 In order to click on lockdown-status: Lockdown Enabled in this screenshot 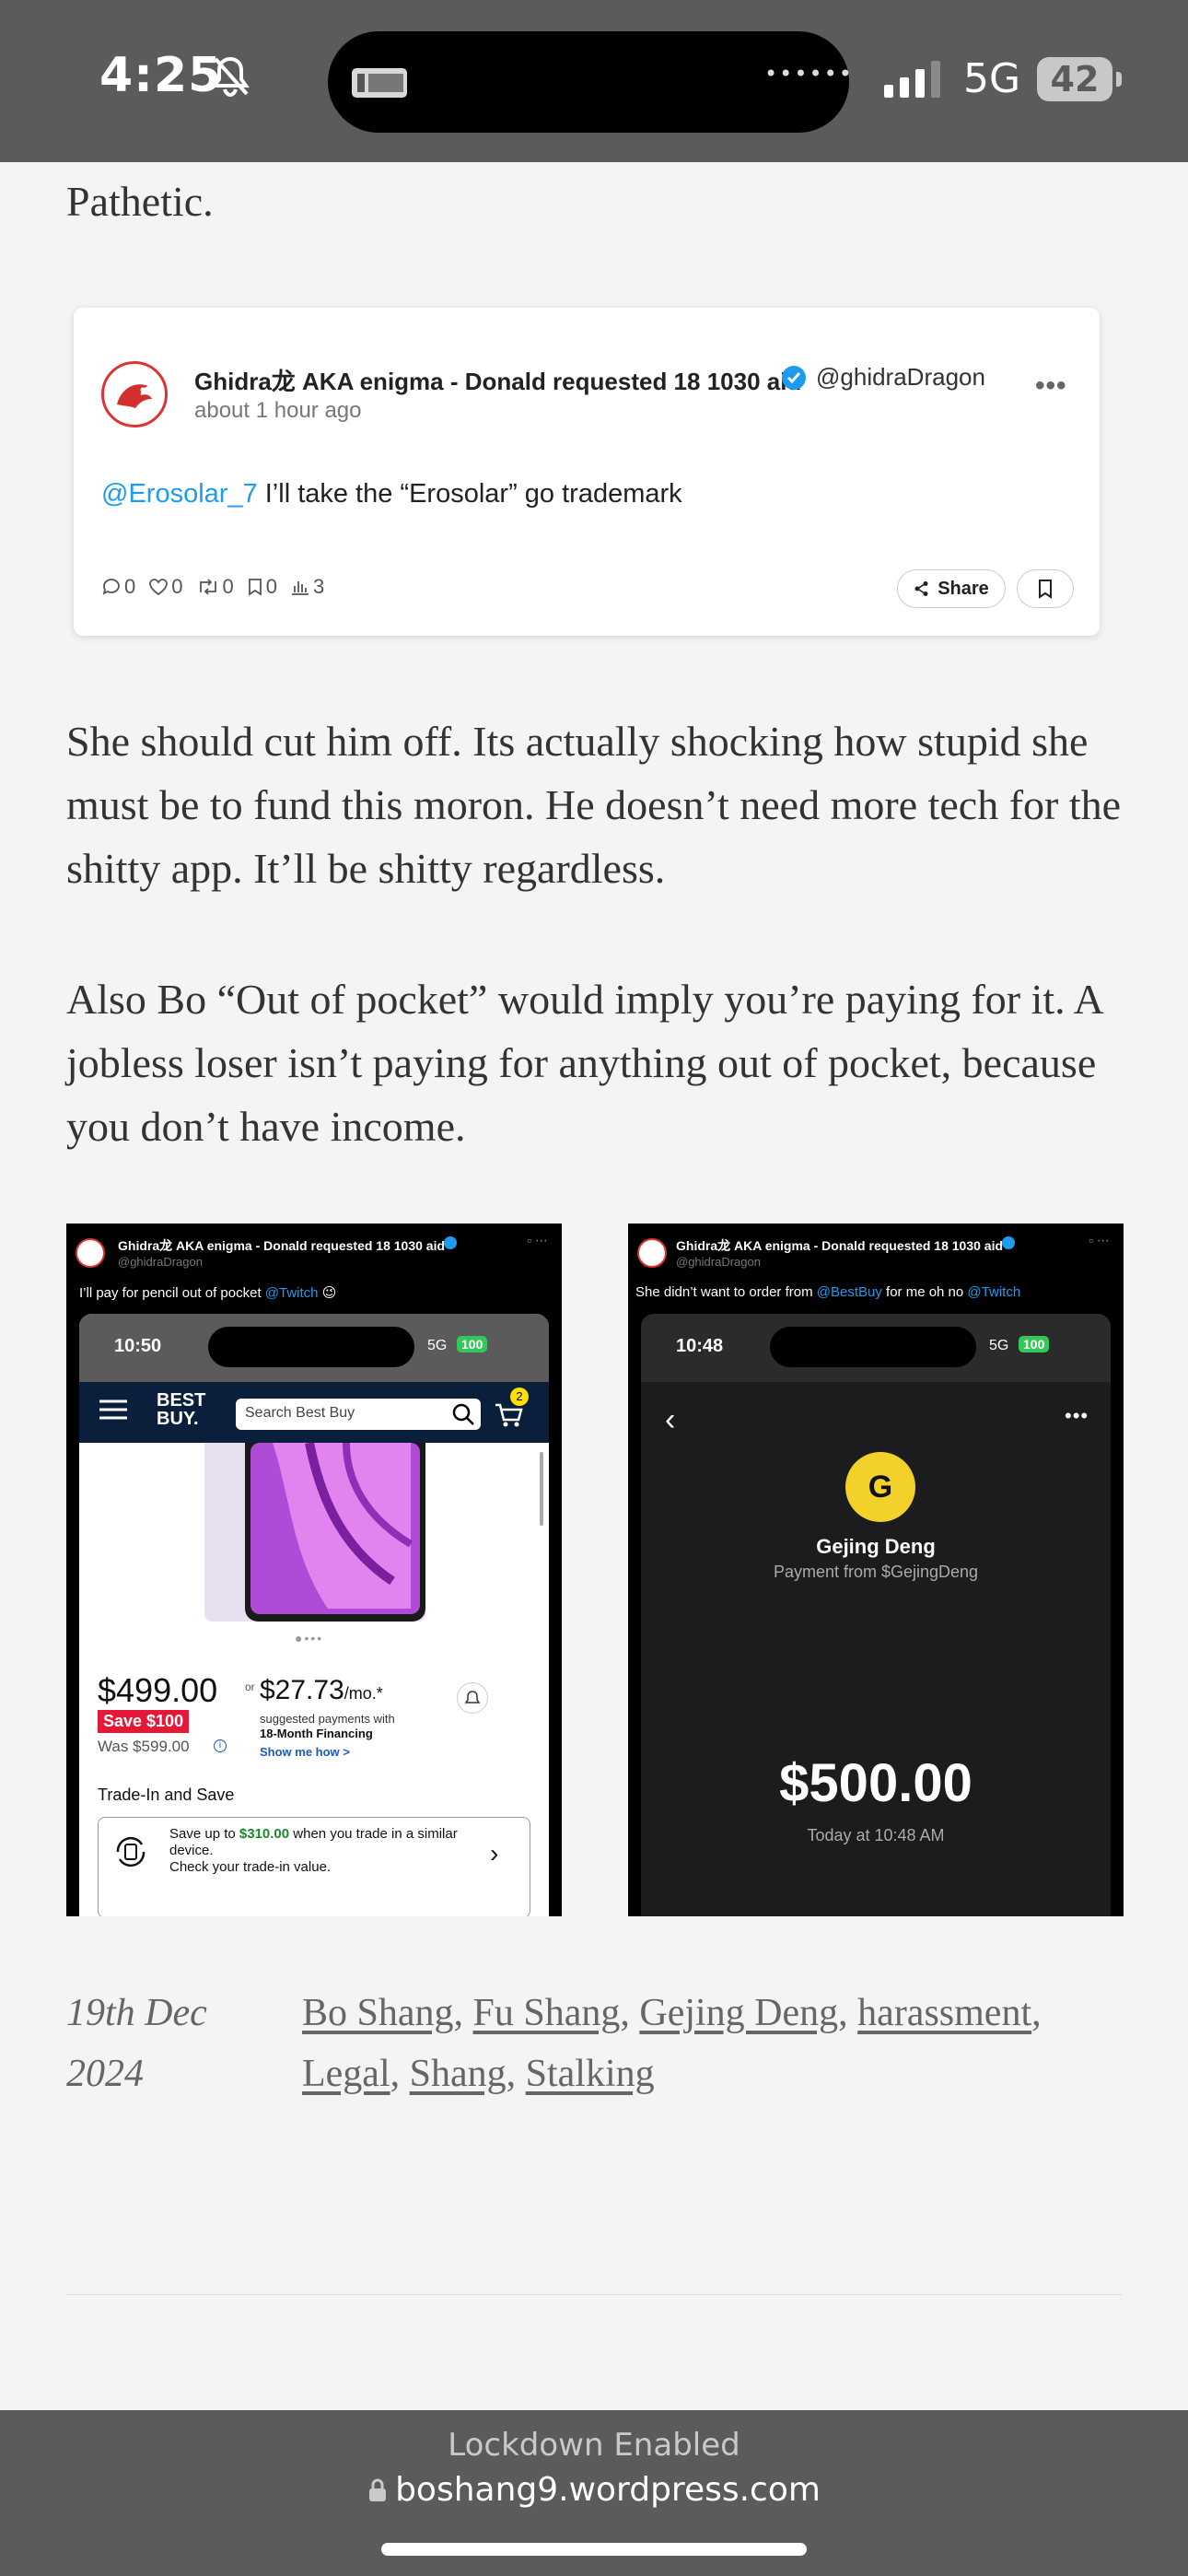, I will do `click(594, 2445)`.